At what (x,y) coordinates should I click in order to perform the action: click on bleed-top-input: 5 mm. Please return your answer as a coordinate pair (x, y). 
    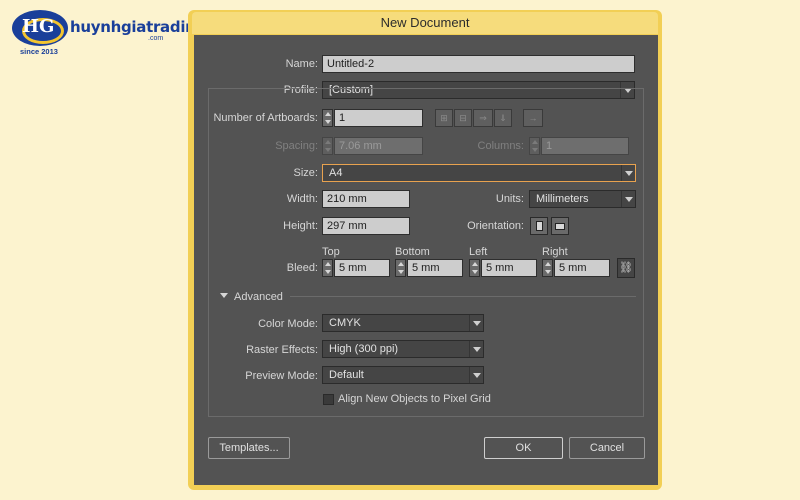
    Looking at the image, I should click on (362, 268).